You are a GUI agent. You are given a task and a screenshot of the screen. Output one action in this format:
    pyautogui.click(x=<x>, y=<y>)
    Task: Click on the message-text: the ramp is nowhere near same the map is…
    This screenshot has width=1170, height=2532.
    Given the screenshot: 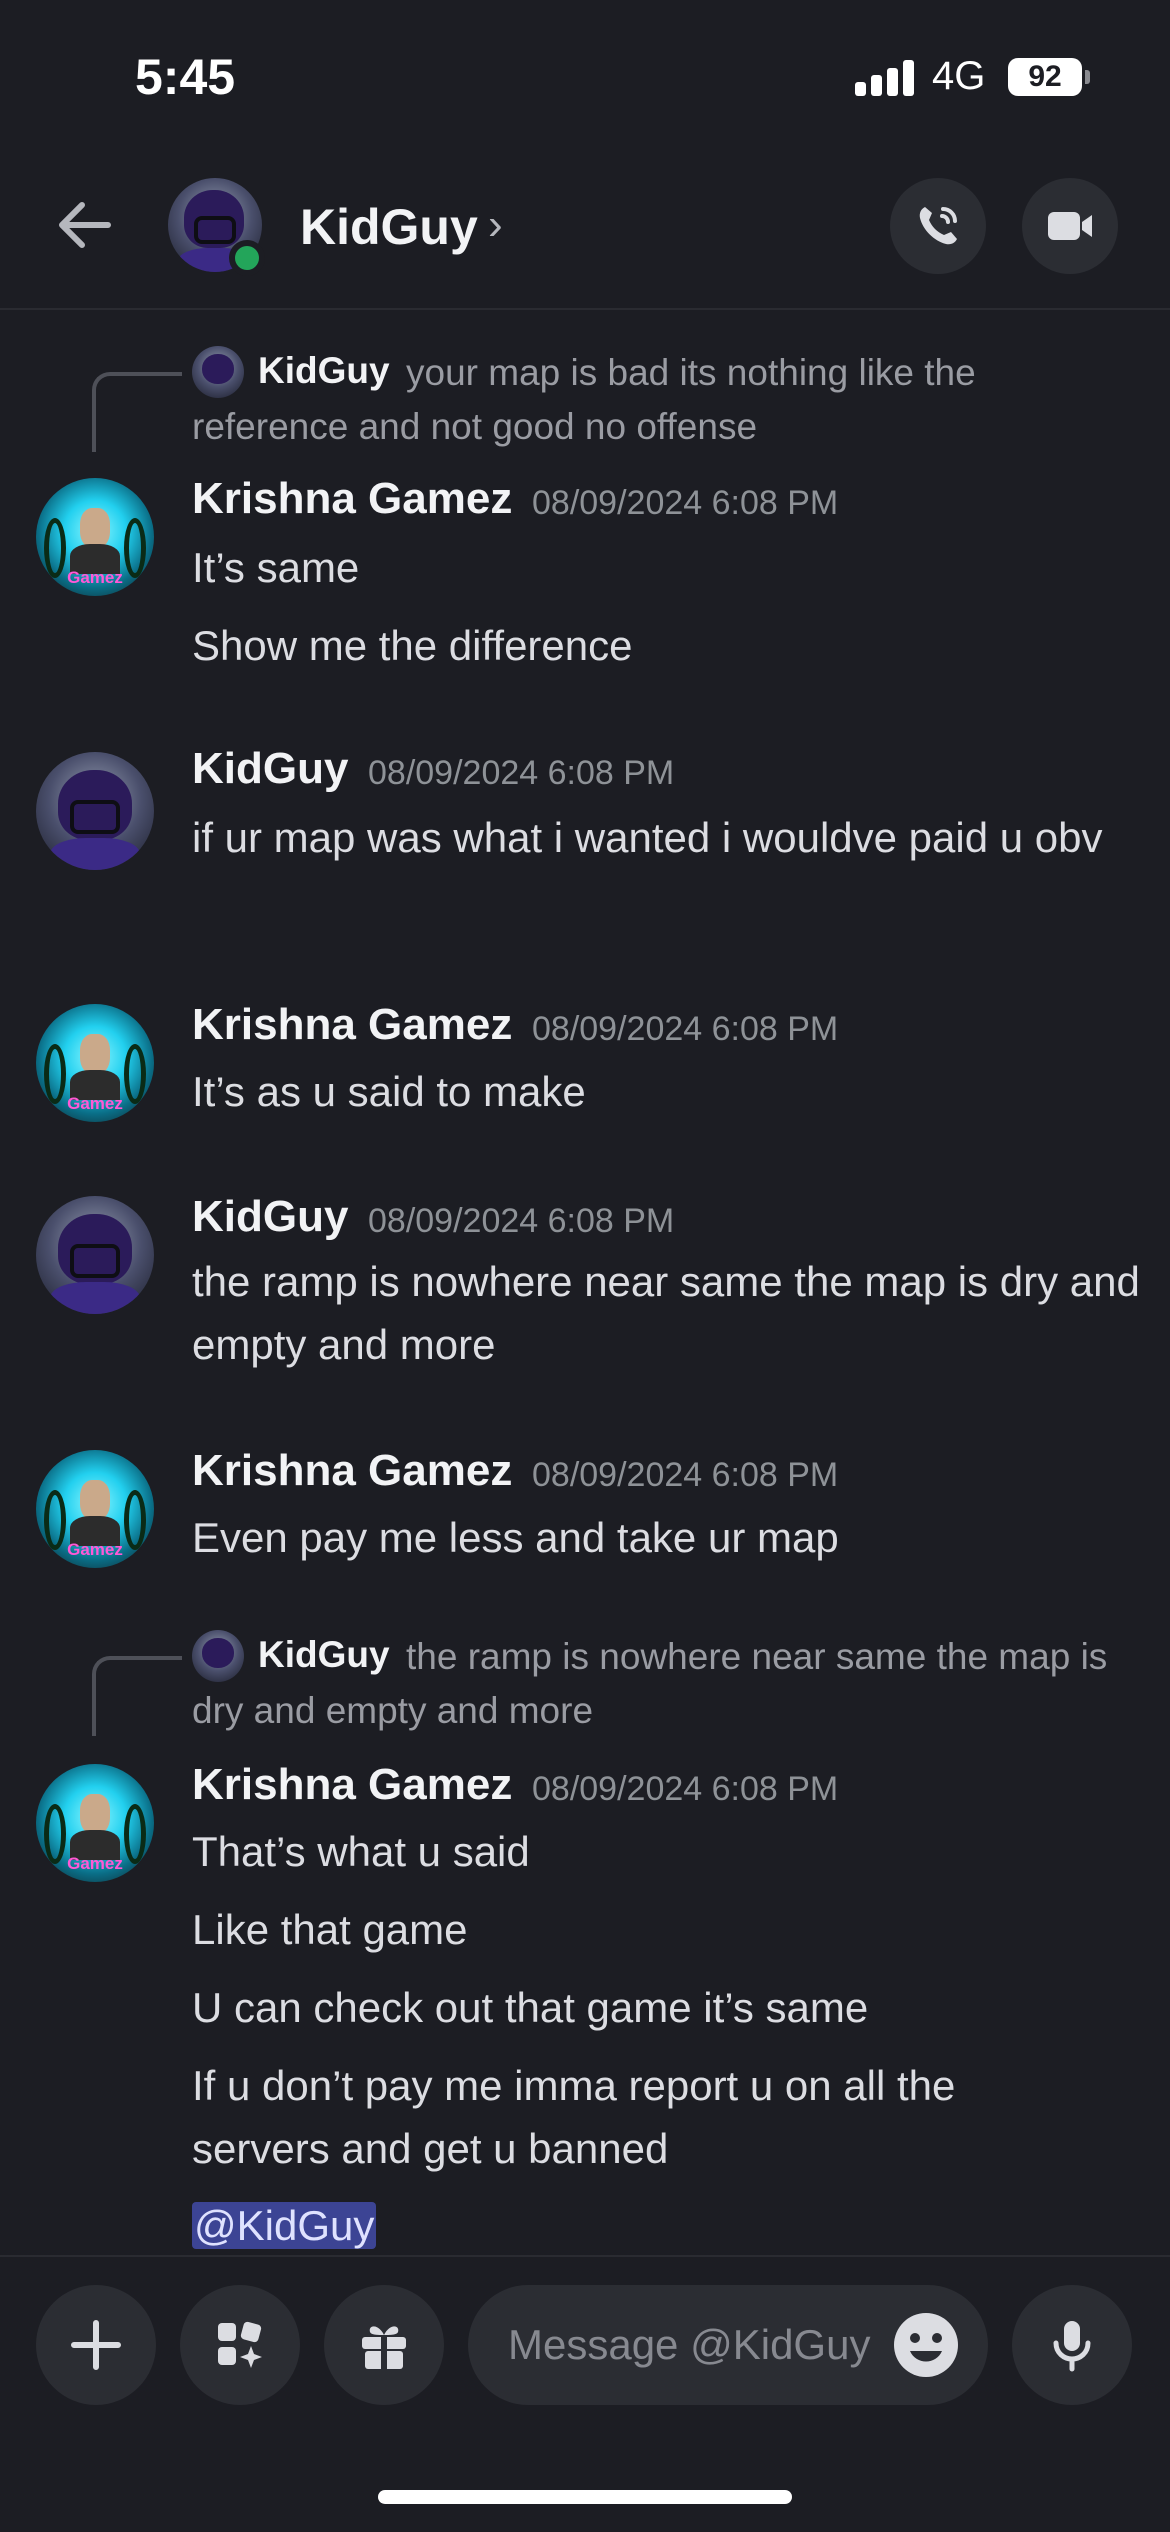 What is the action you would take?
    pyautogui.click(x=672, y=1313)
    